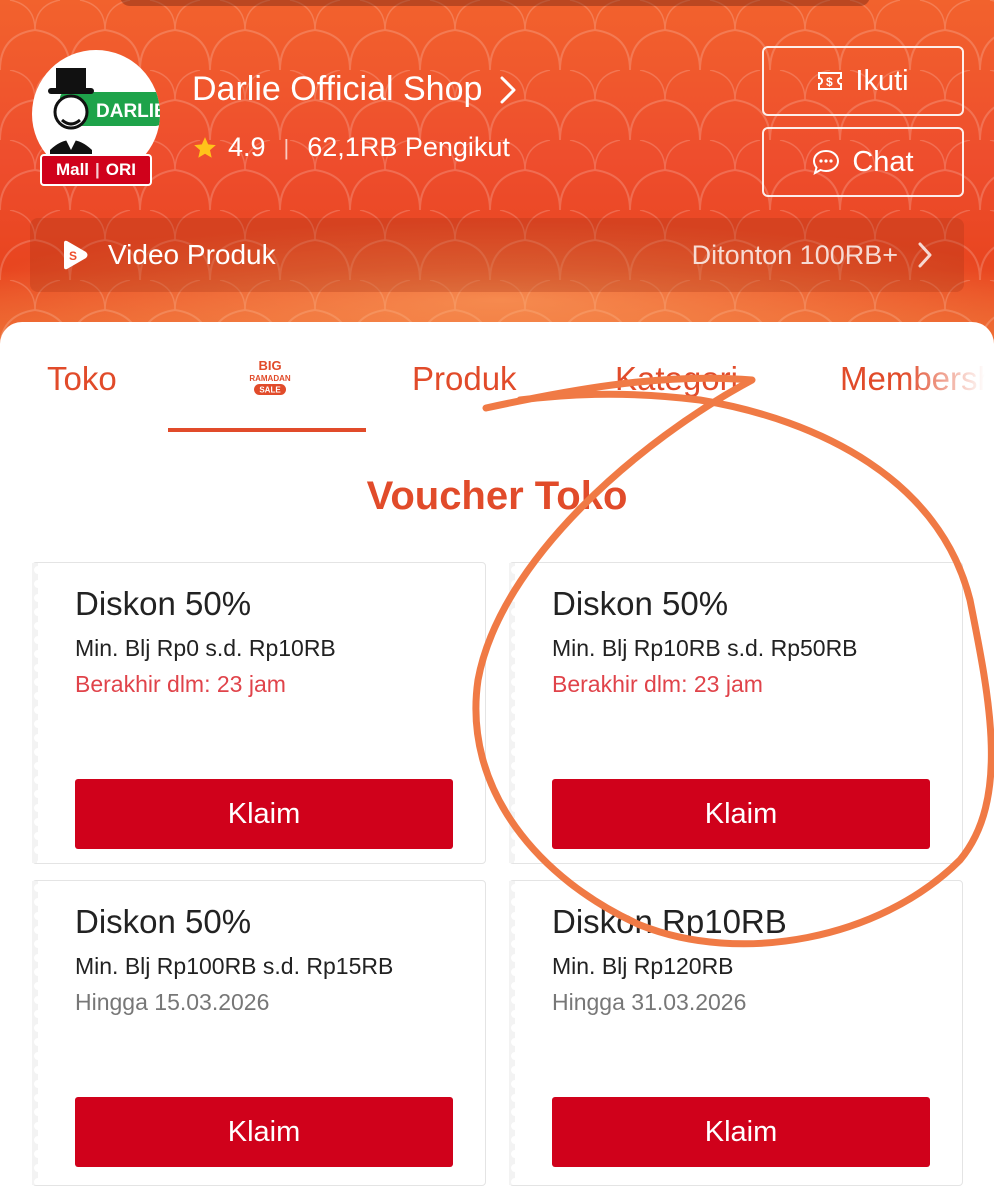 The height and width of the screenshot is (1200, 994). What do you see at coordinates (121, 169) in the screenshot?
I see `ori-label: ORI` at bounding box center [121, 169].